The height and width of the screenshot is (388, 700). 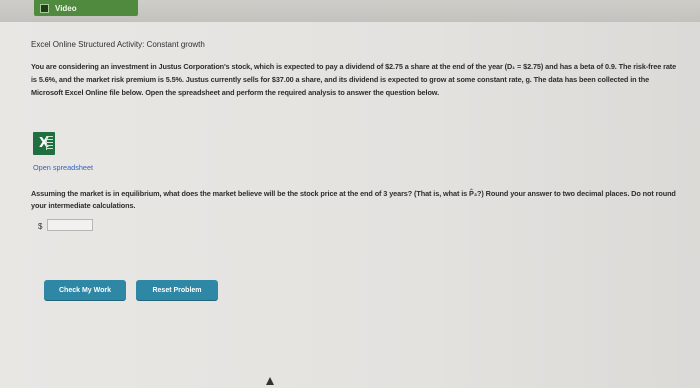 What do you see at coordinates (350, 11) in the screenshot?
I see `top-bar: Video` at bounding box center [350, 11].